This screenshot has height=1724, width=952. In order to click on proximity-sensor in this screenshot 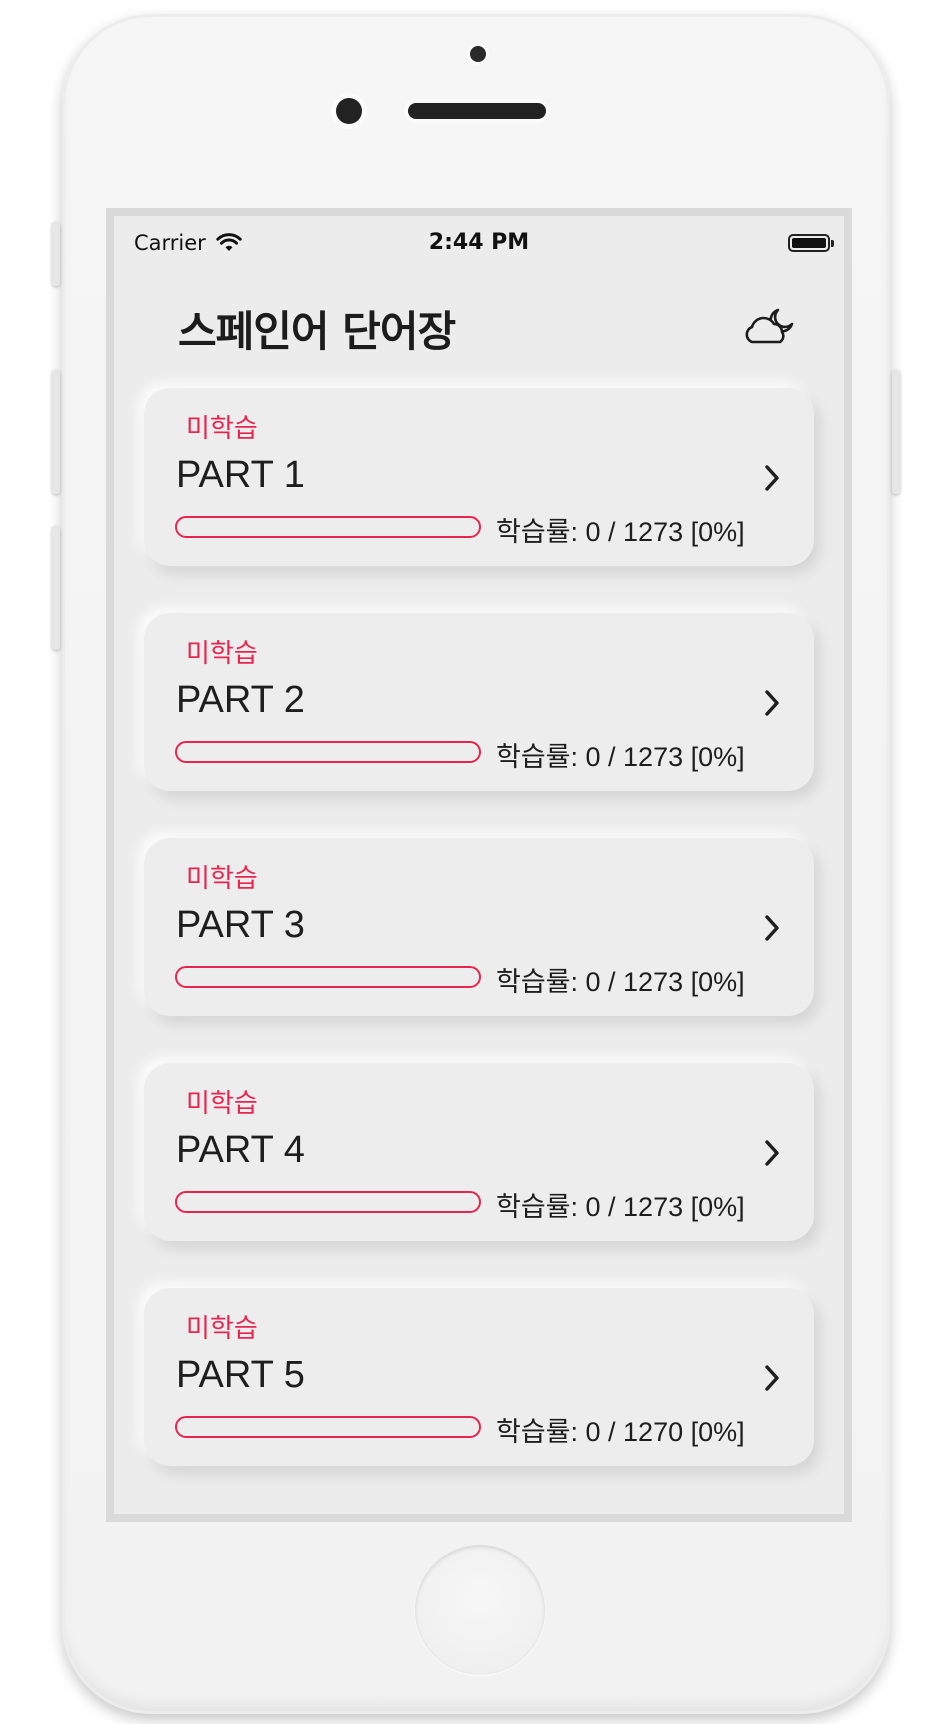, I will do `click(349, 111)`.